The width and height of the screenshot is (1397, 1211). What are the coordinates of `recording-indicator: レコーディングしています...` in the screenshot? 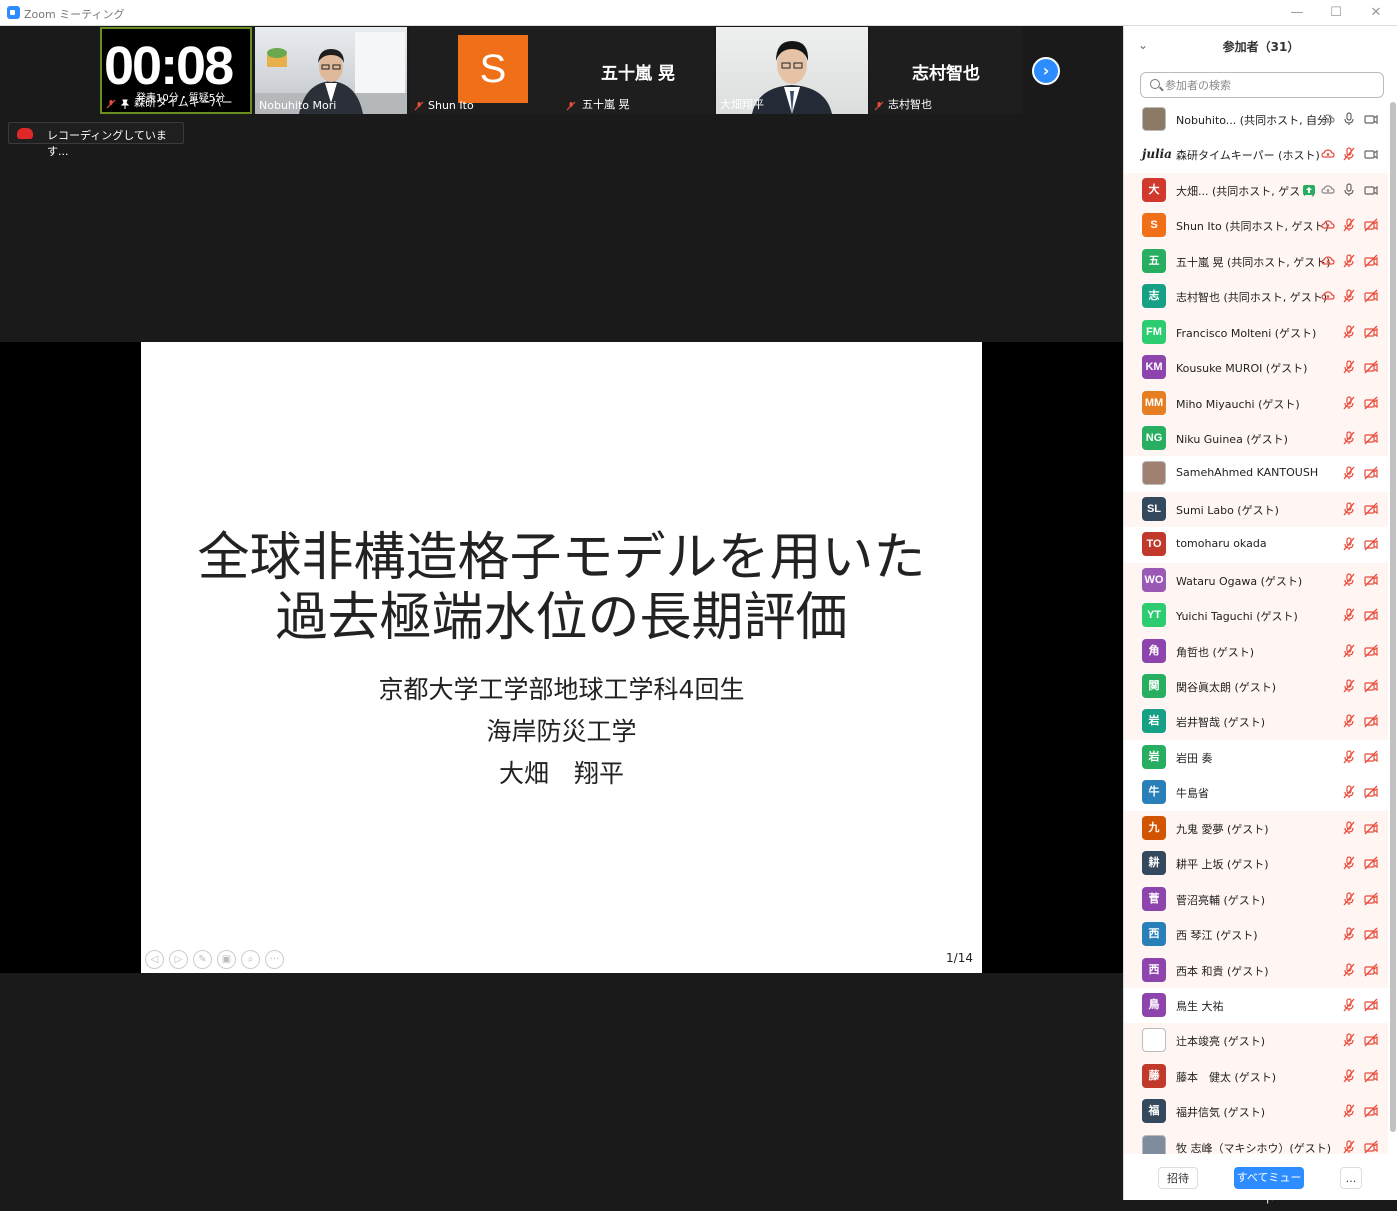 It's located at (96, 140).